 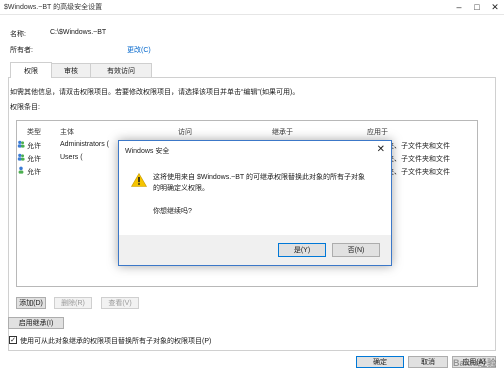 I want to click on maximize-icon: □, so click(x=477, y=7).